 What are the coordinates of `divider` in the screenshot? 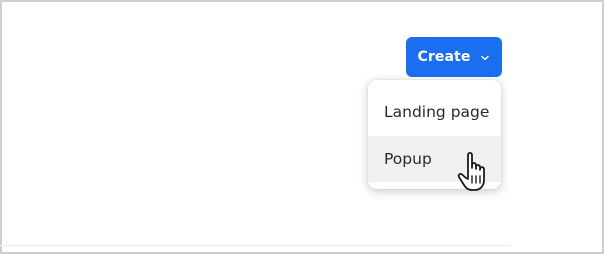 It's located at (255, 245).